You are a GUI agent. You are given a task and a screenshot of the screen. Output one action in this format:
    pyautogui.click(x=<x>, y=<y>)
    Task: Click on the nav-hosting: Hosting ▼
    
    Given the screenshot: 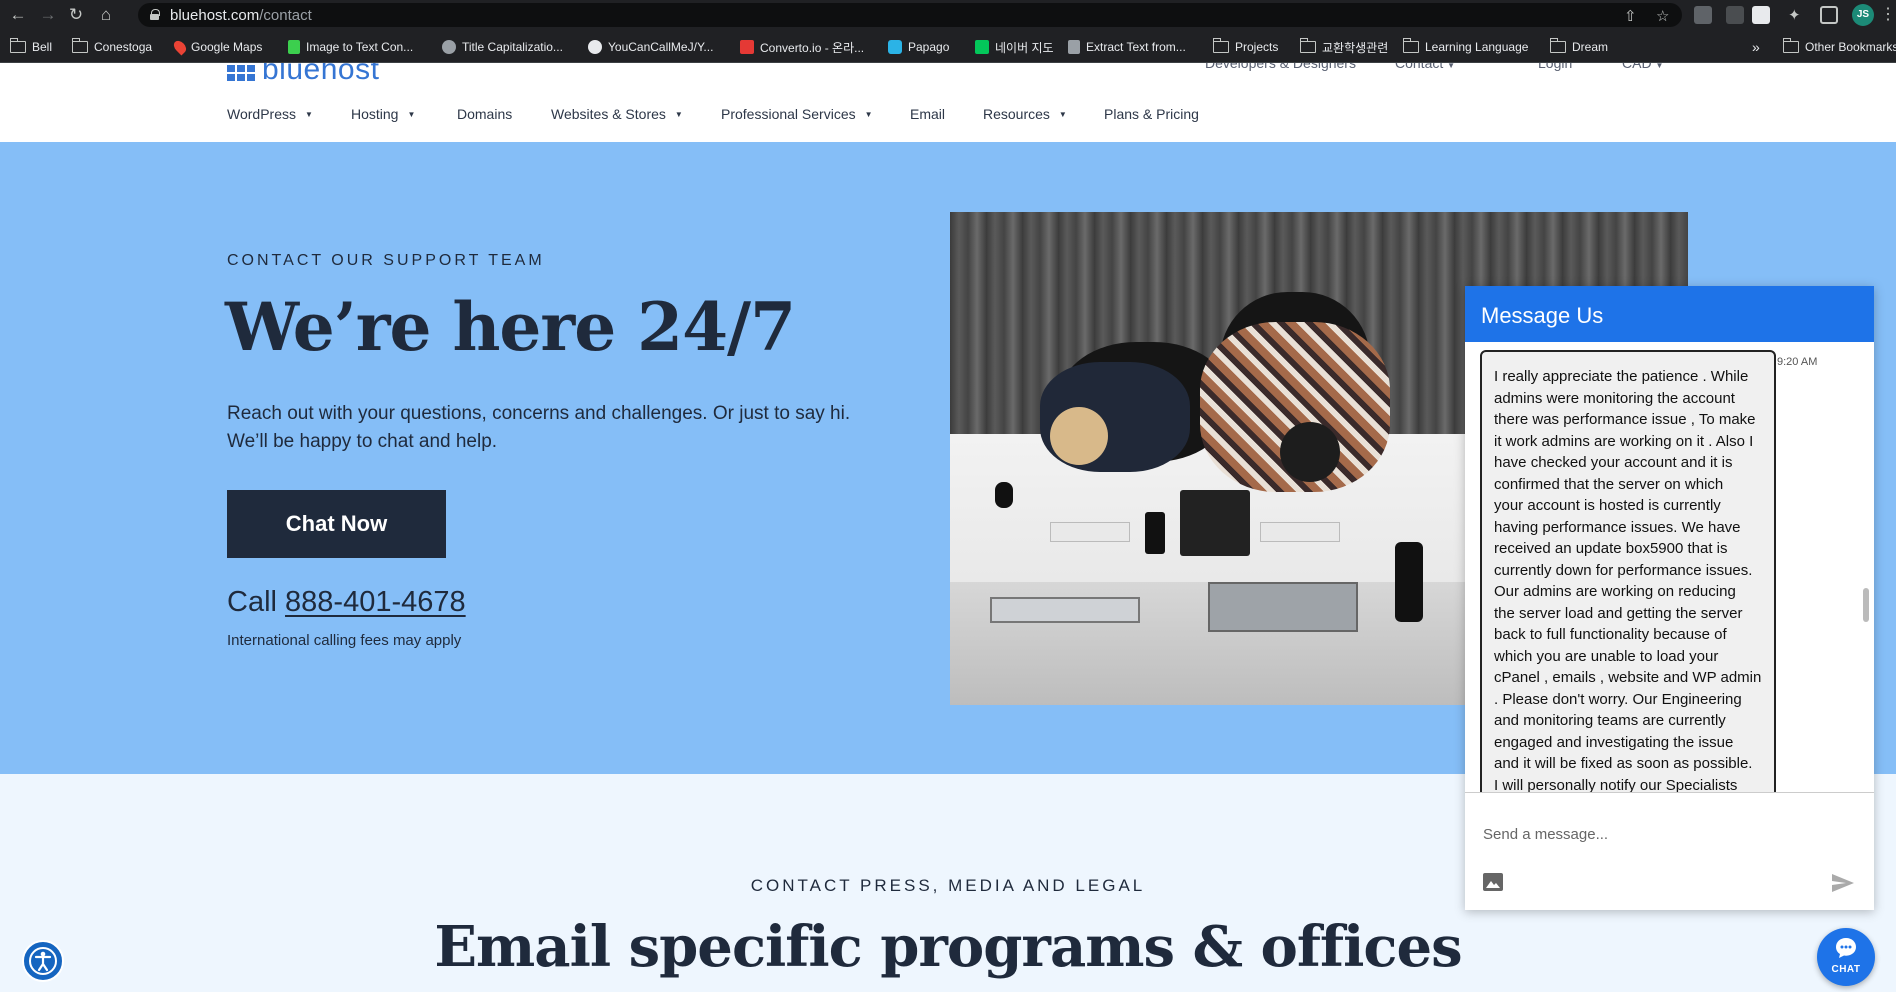 What is the action you would take?
    pyautogui.click(x=383, y=114)
    